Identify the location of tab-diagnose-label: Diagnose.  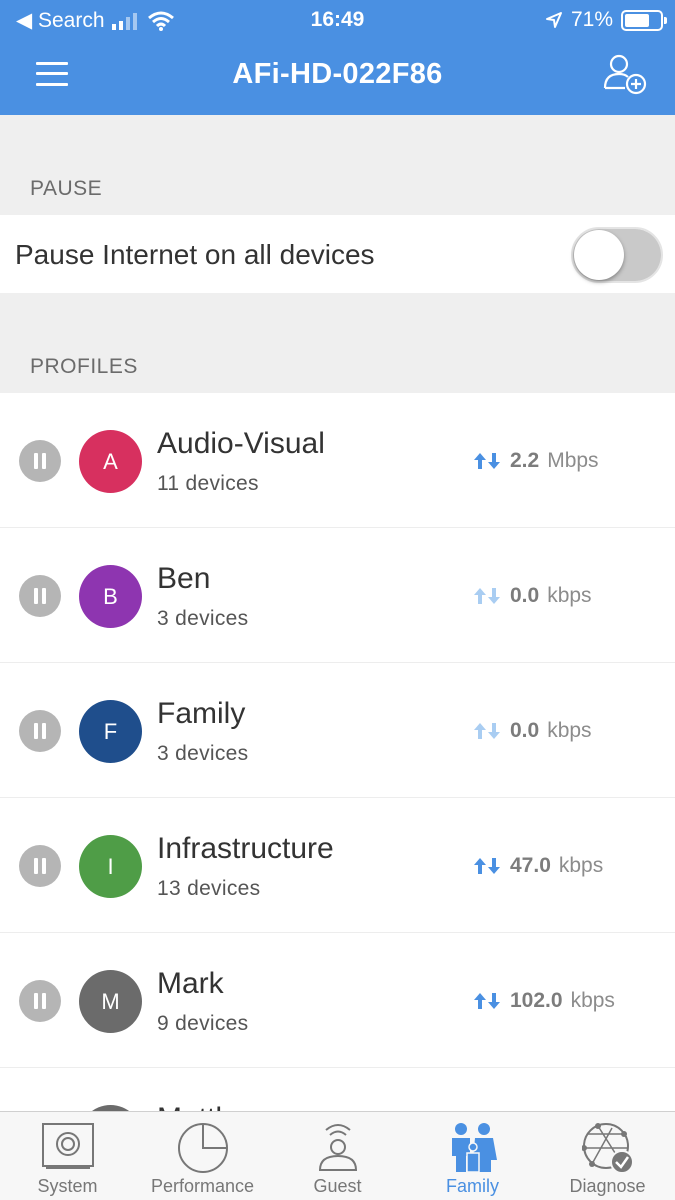
(607, 1186).